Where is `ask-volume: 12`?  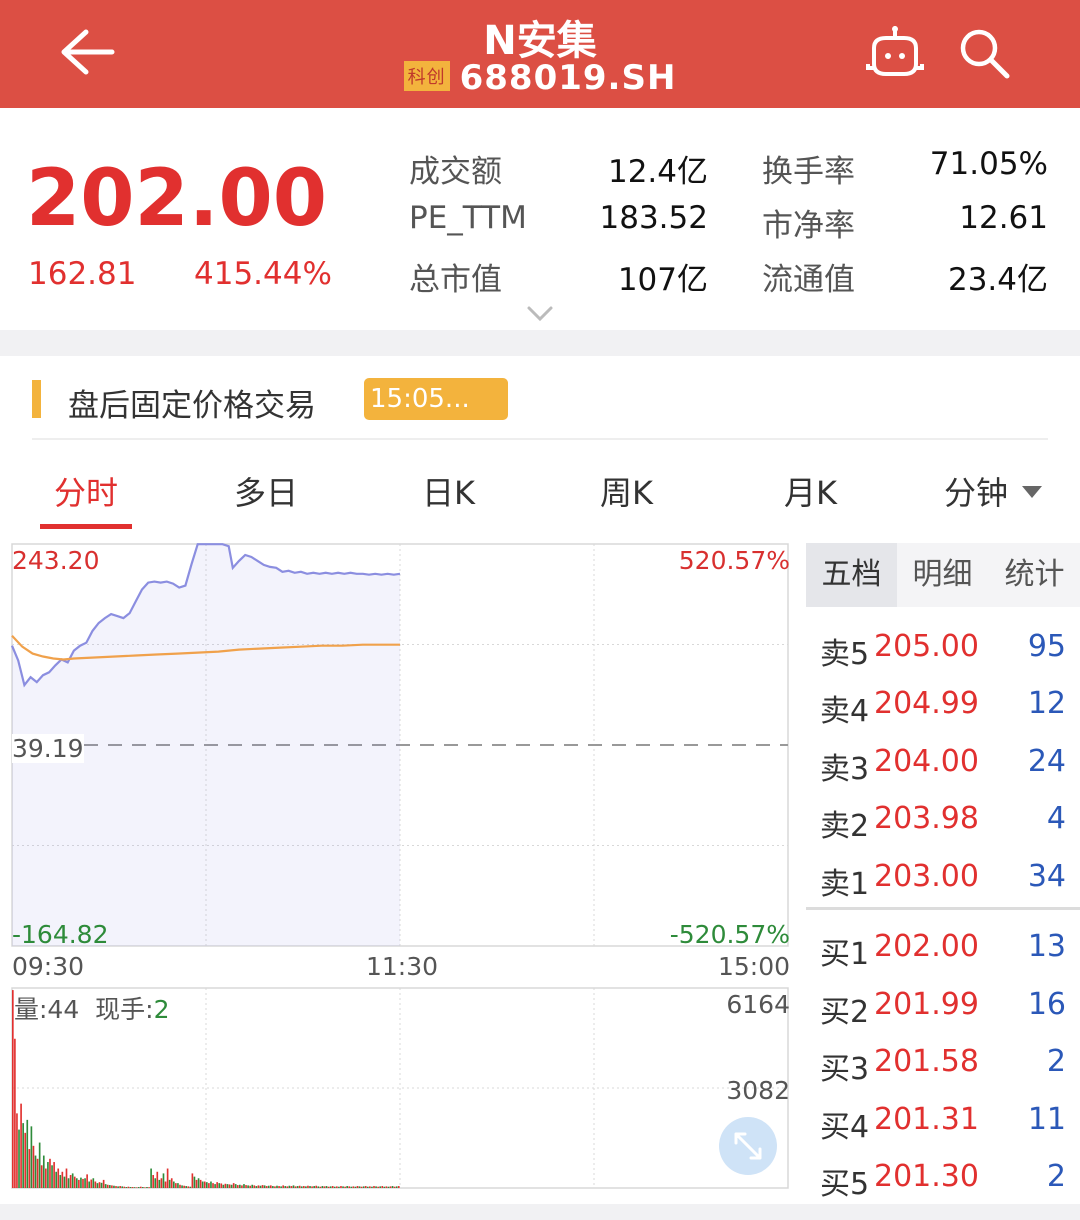 ask-volume: 12 is located at coordinates (1046, 703).